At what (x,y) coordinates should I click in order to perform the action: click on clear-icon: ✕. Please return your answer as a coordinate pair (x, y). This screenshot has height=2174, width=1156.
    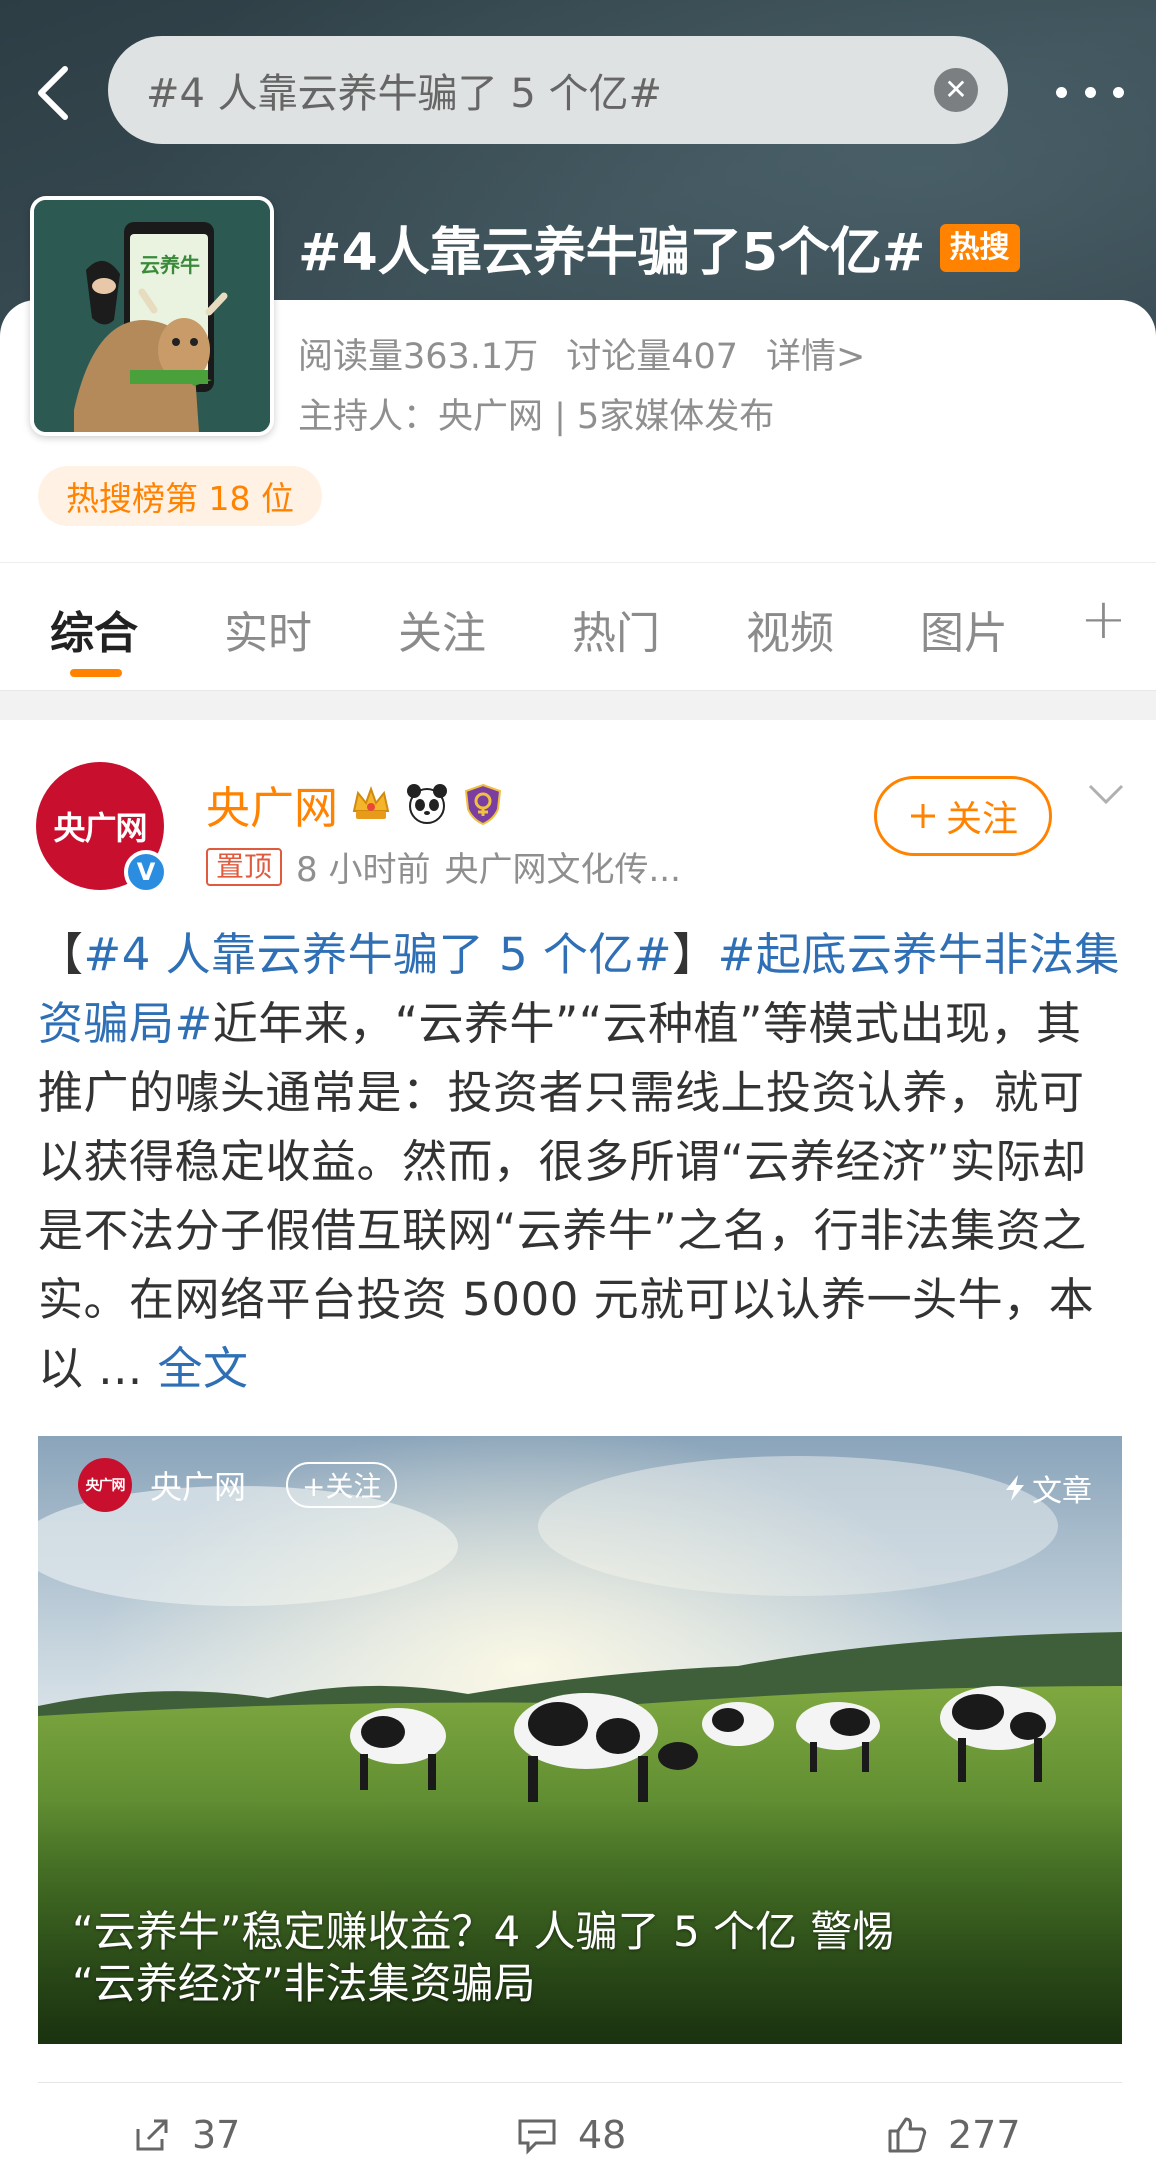
    Looking at the image, I should click on (956, 90).